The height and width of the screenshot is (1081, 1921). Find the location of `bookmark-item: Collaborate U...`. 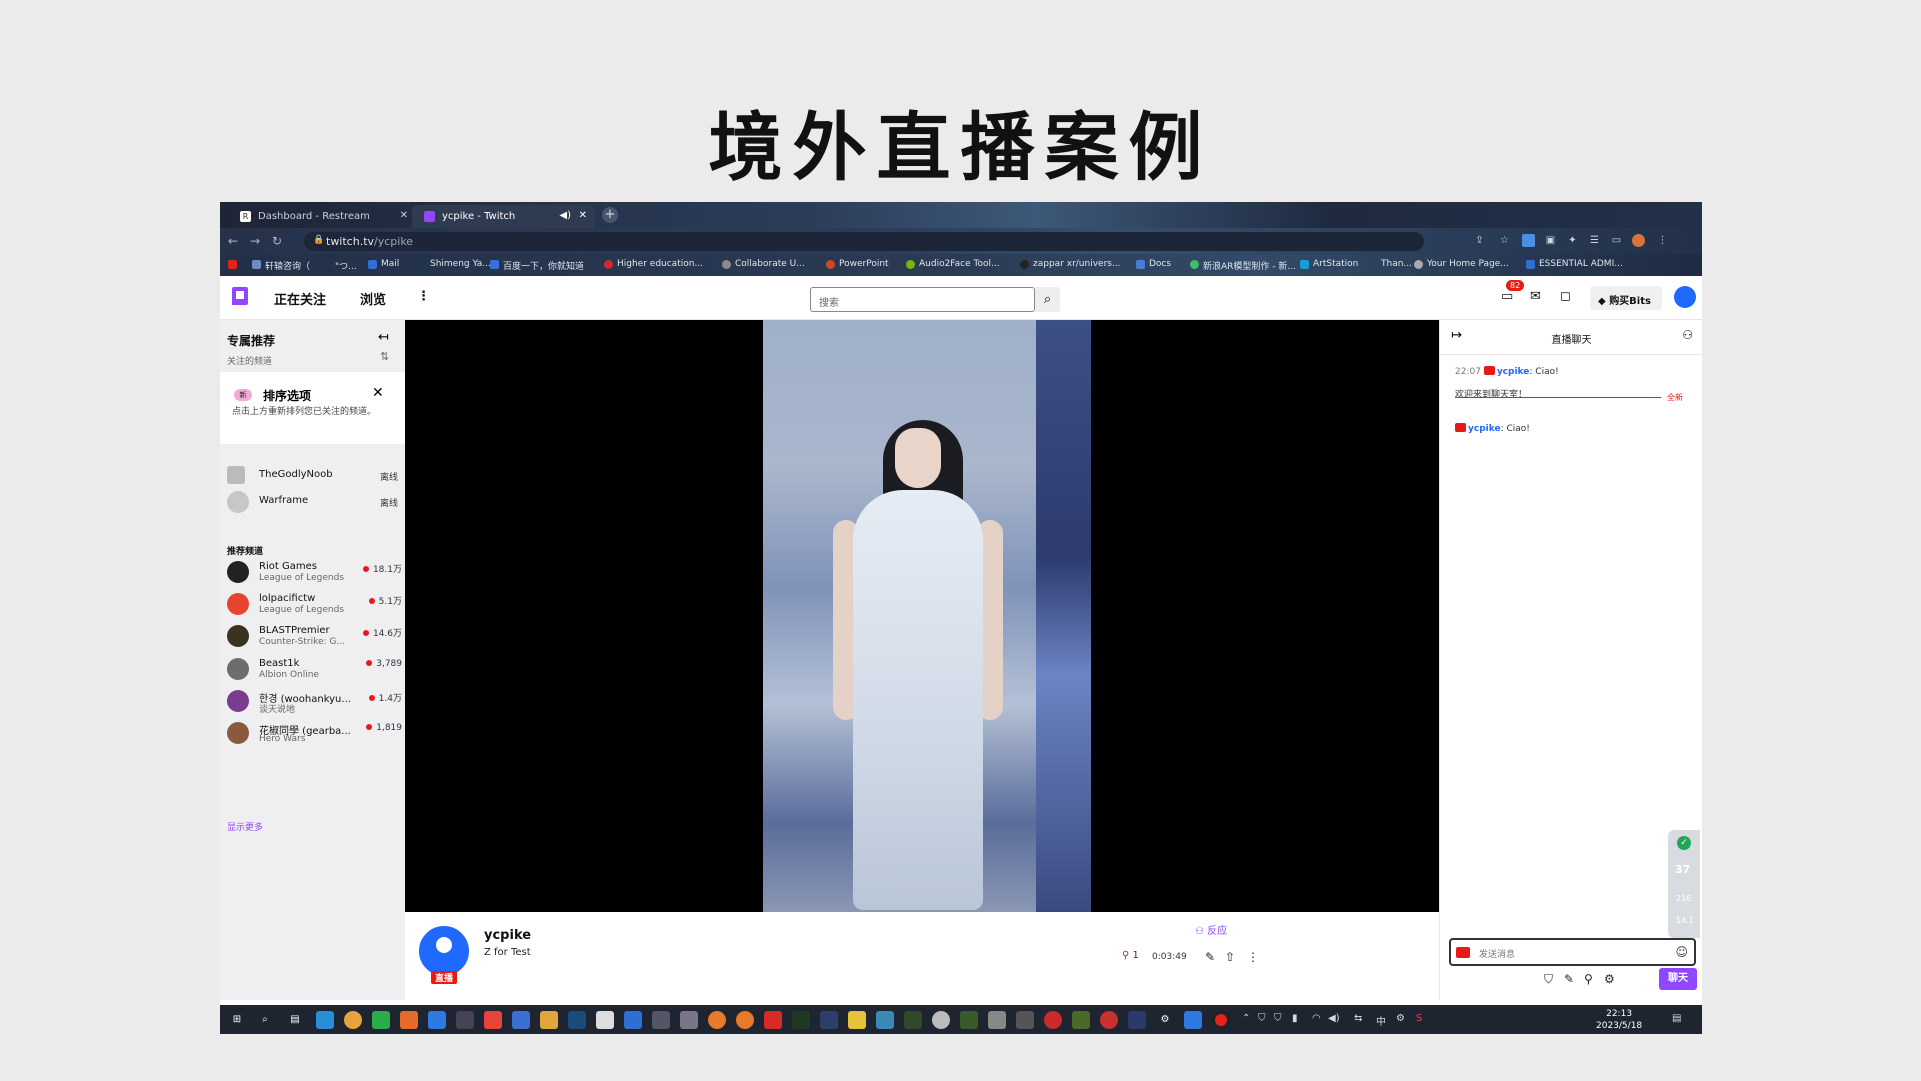

bookmark-item: Collaborate U... is located at coordinates (763, 264).